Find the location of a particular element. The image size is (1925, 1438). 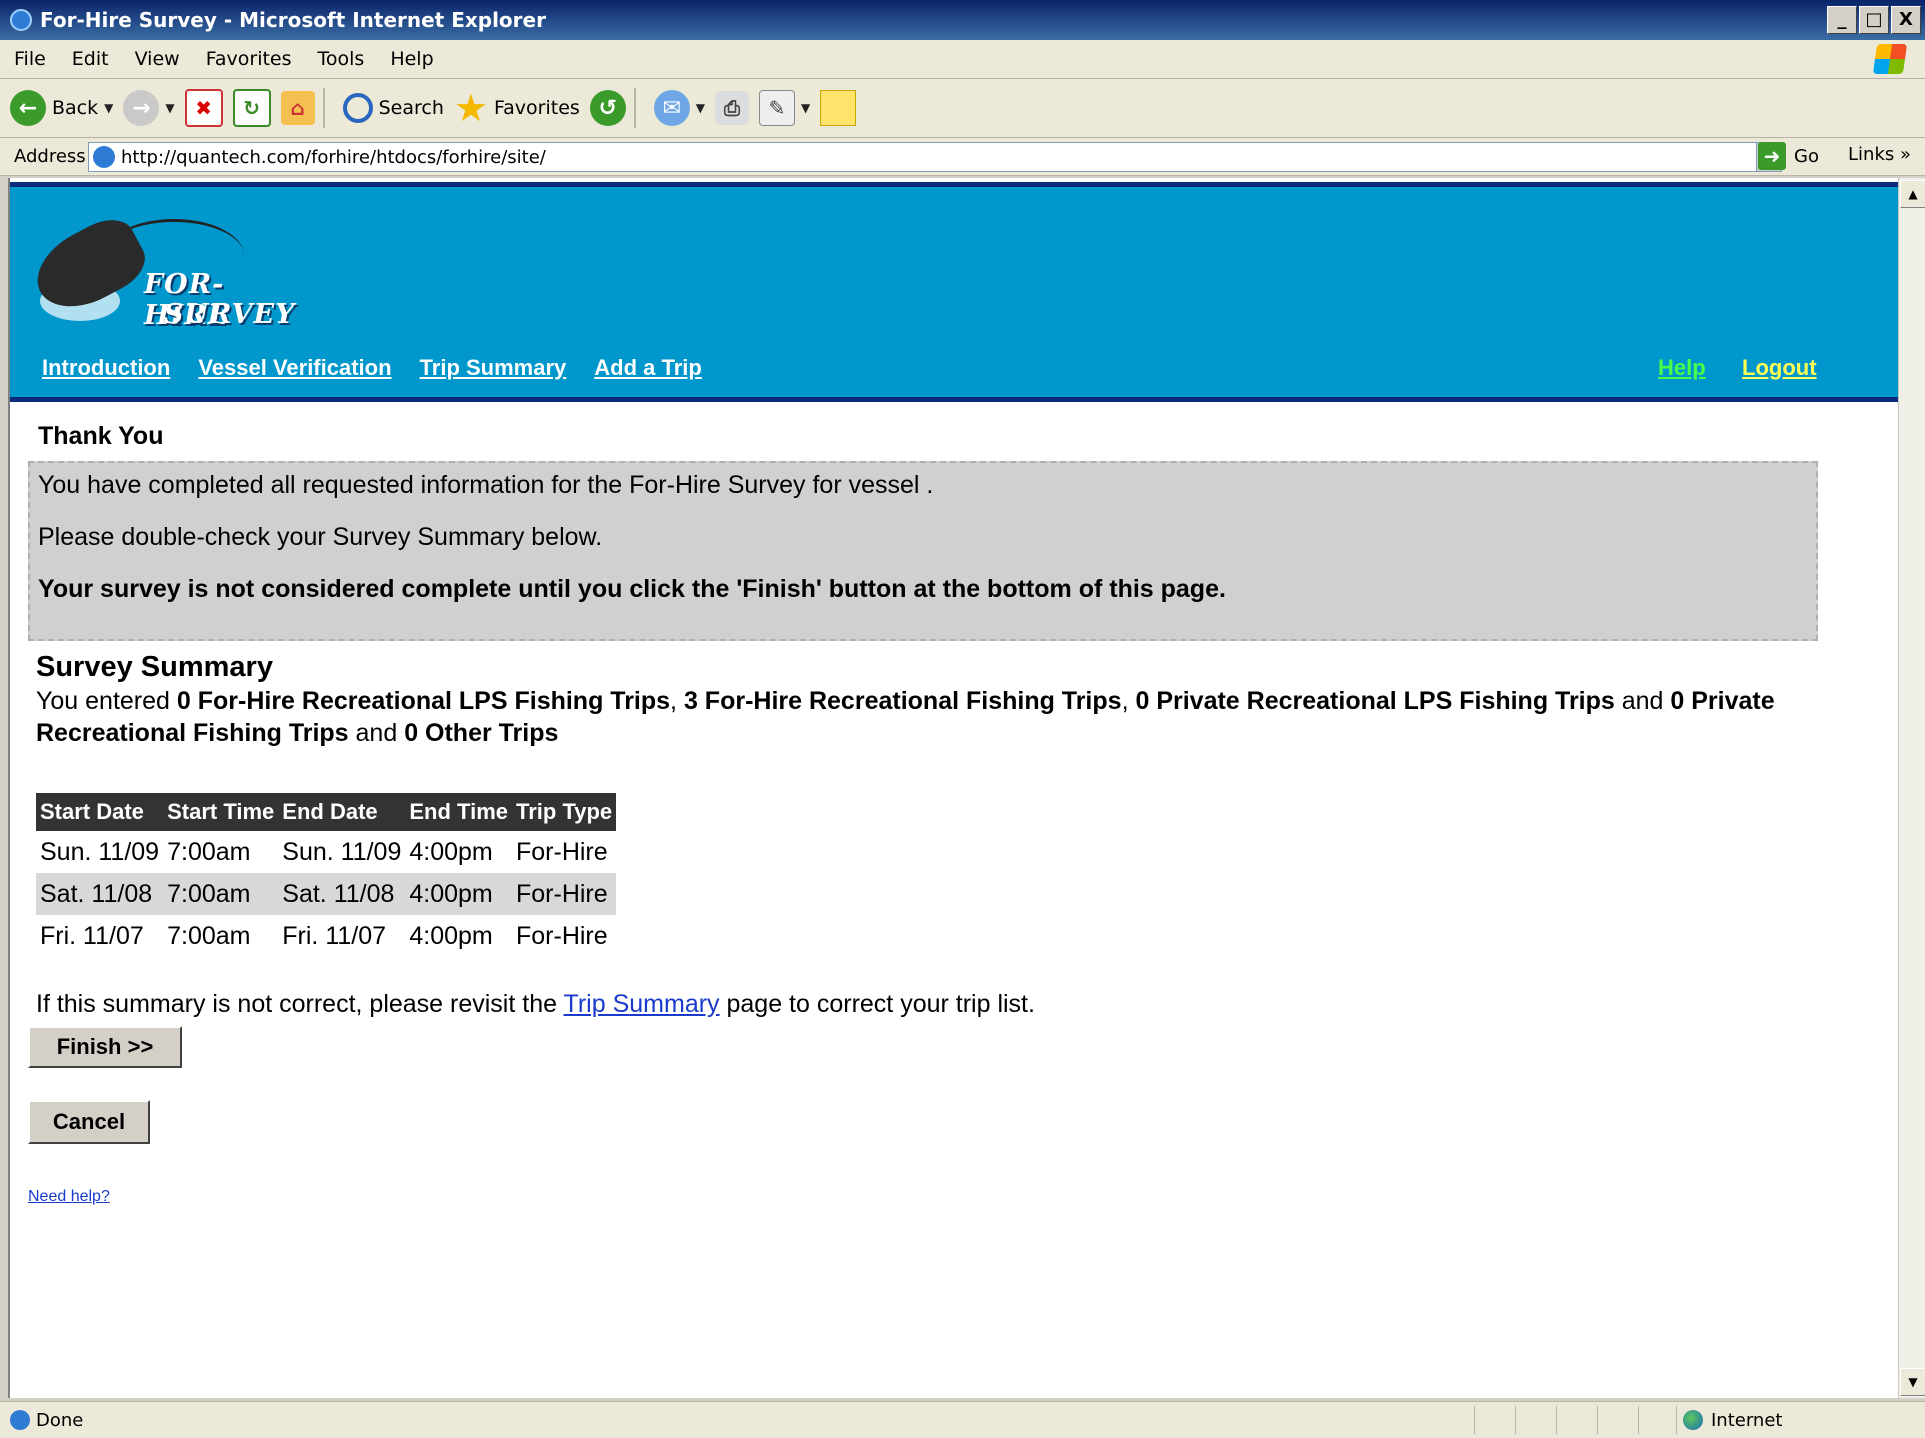

star-icon: ★ is located at coordinates (470, 108).